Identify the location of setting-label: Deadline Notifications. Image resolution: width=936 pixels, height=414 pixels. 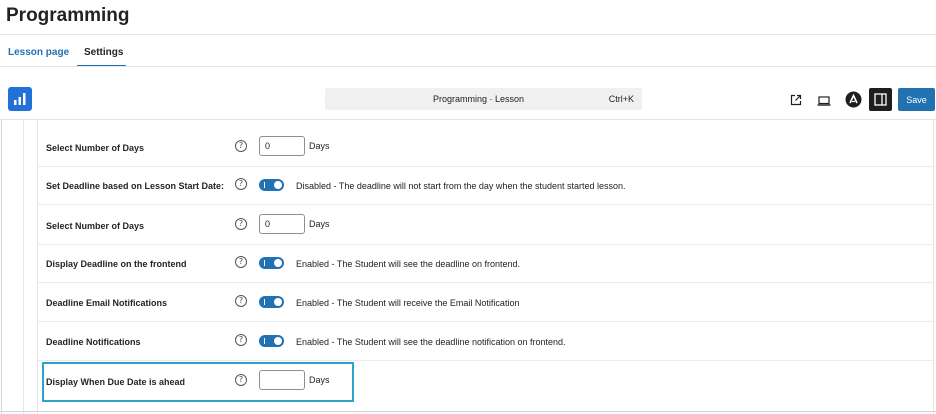
(93, 342).